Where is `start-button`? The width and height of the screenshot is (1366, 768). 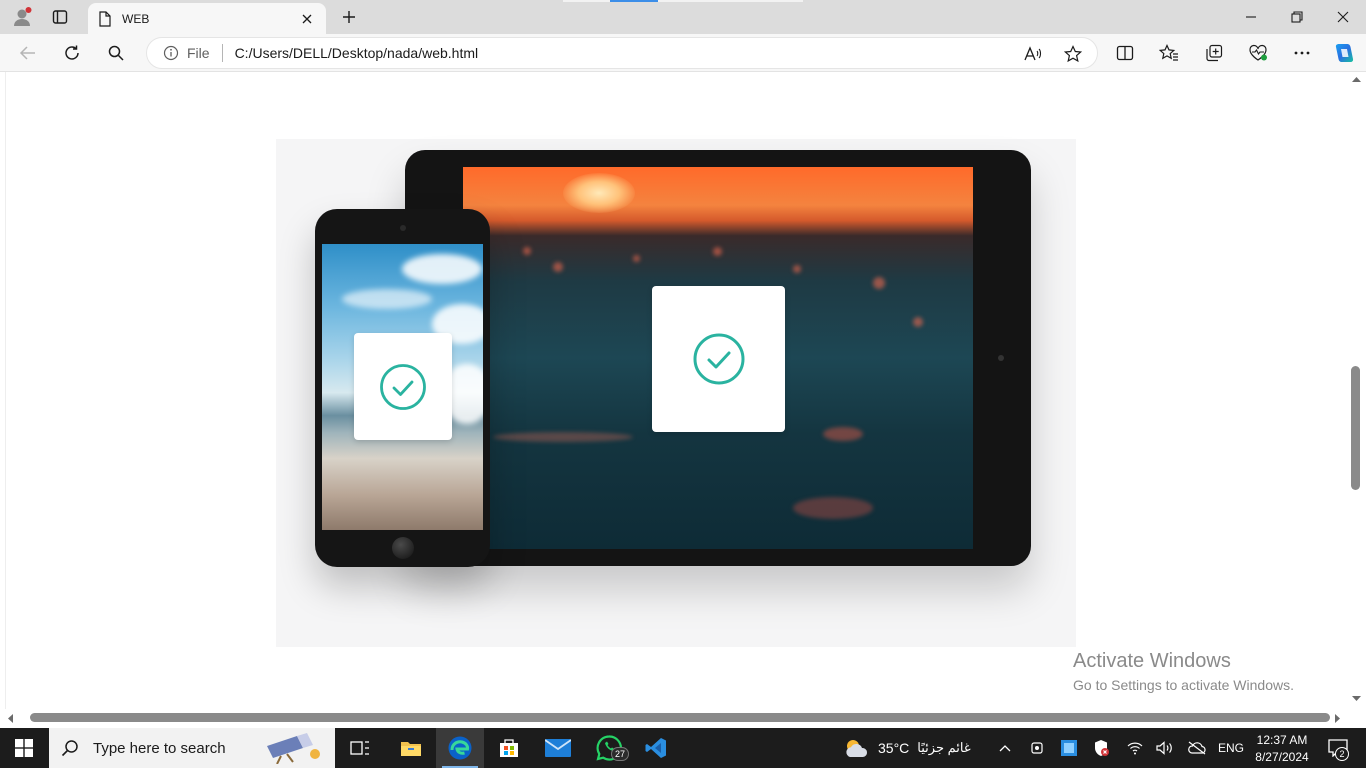
start-button is located at coordinates (24, 748).